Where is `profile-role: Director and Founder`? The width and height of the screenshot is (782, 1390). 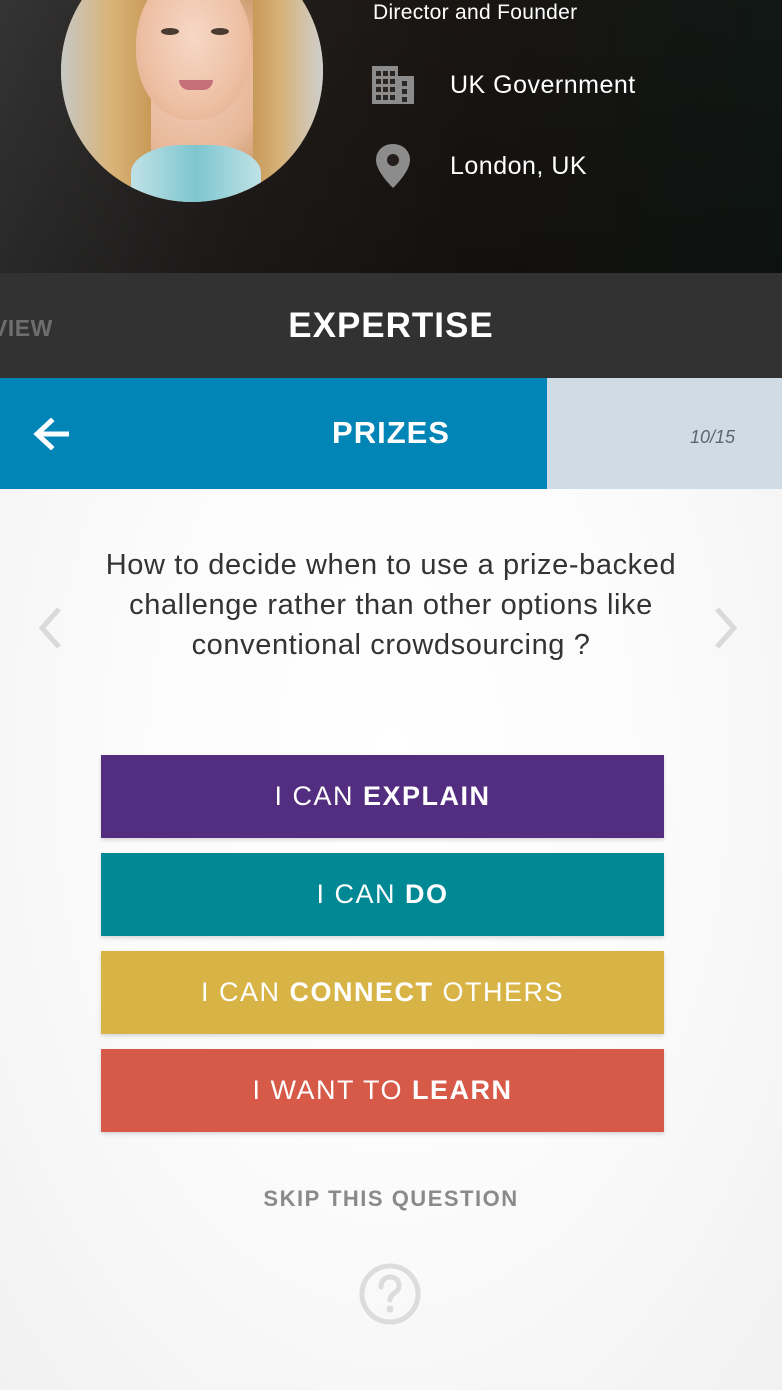 profile-role: Director and Founder is located at coordinates (475, 12).